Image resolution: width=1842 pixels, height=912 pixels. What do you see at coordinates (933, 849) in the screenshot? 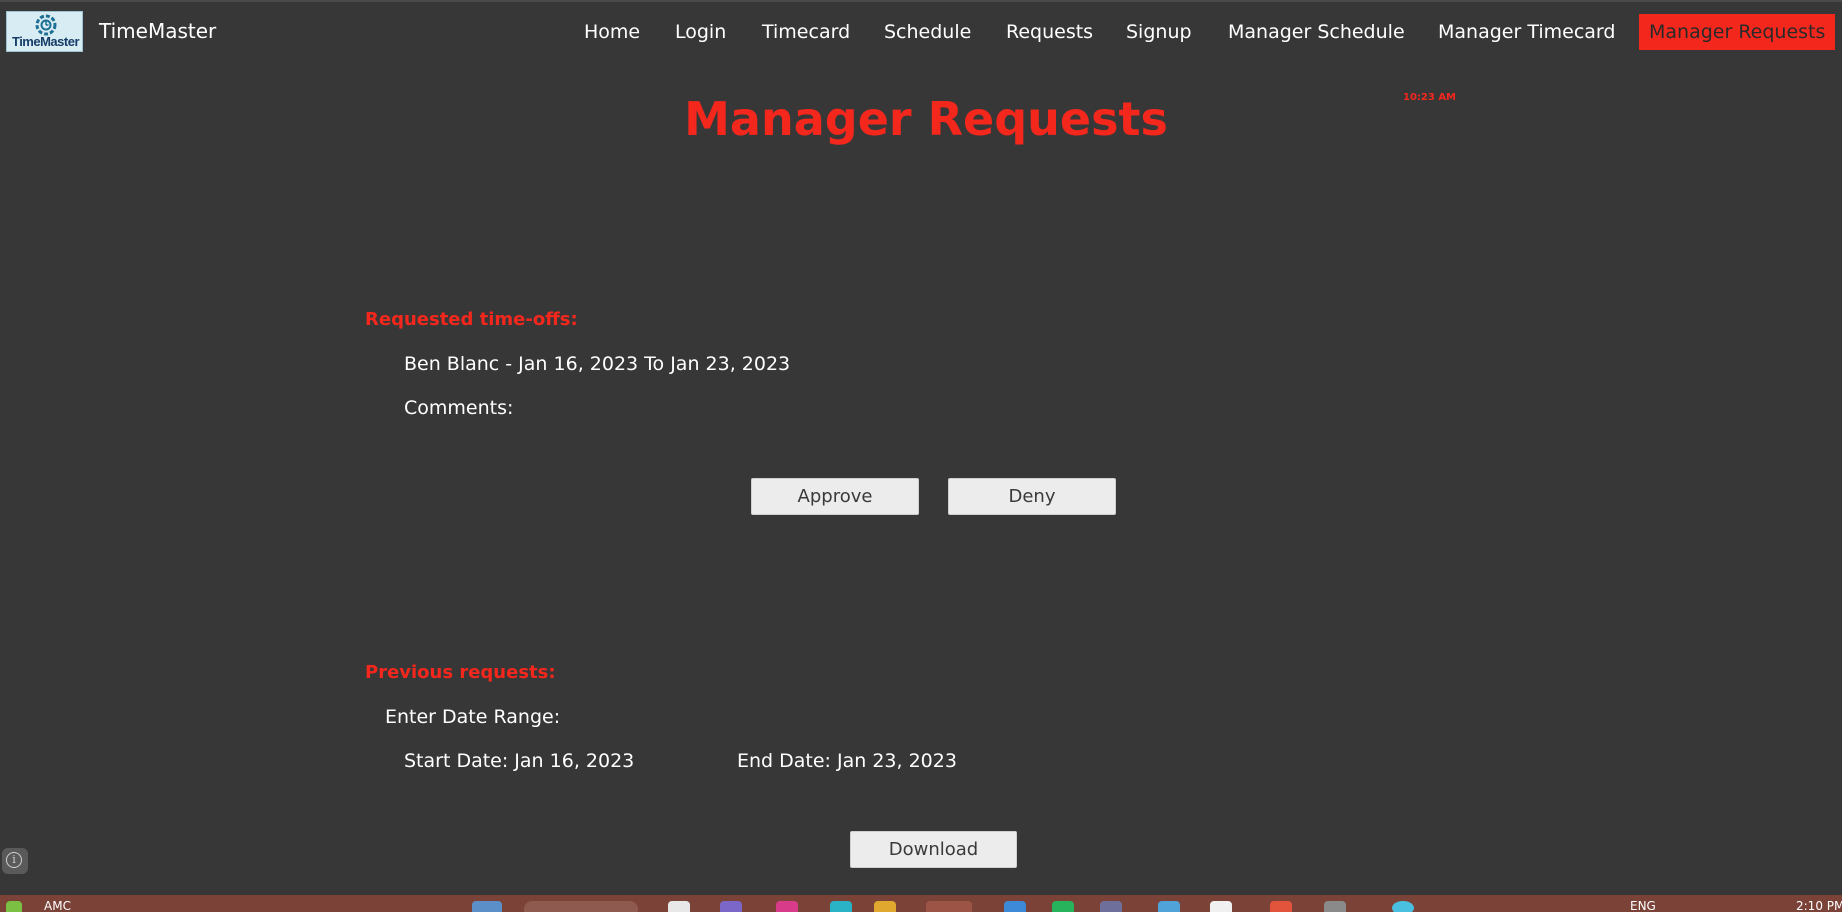
I see `download-button: Download` at bounding box center [933, 849].